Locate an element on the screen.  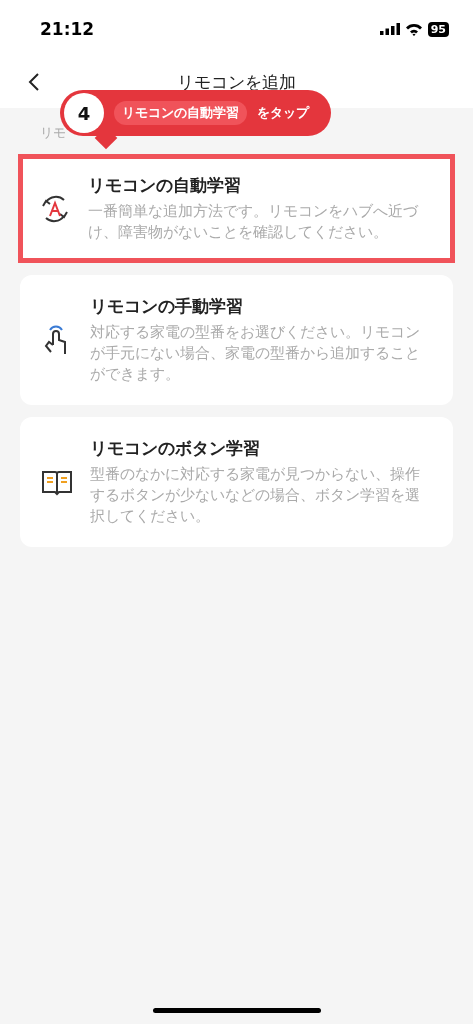
section-caption: リモ is located at coordinates (53, 132).